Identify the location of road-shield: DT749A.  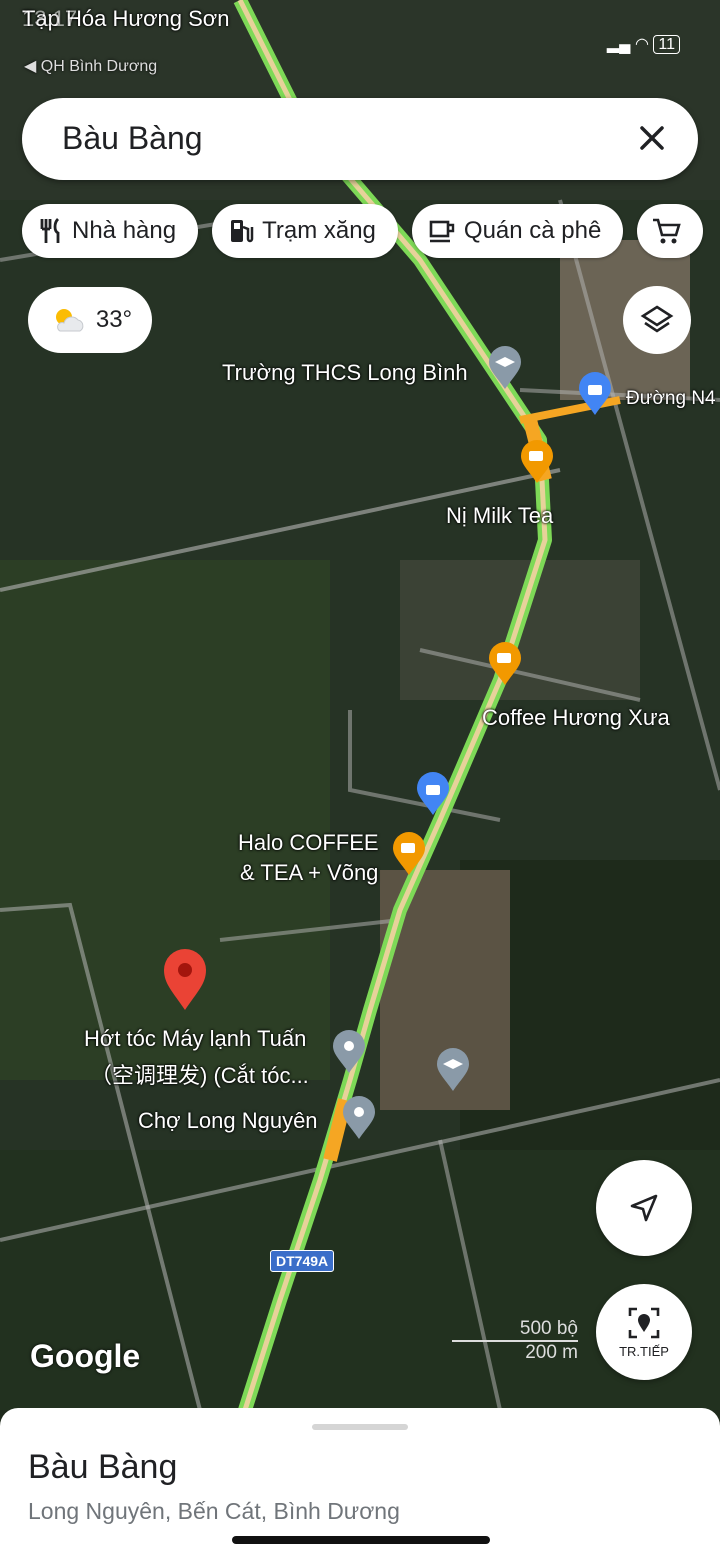
(302, 1261).